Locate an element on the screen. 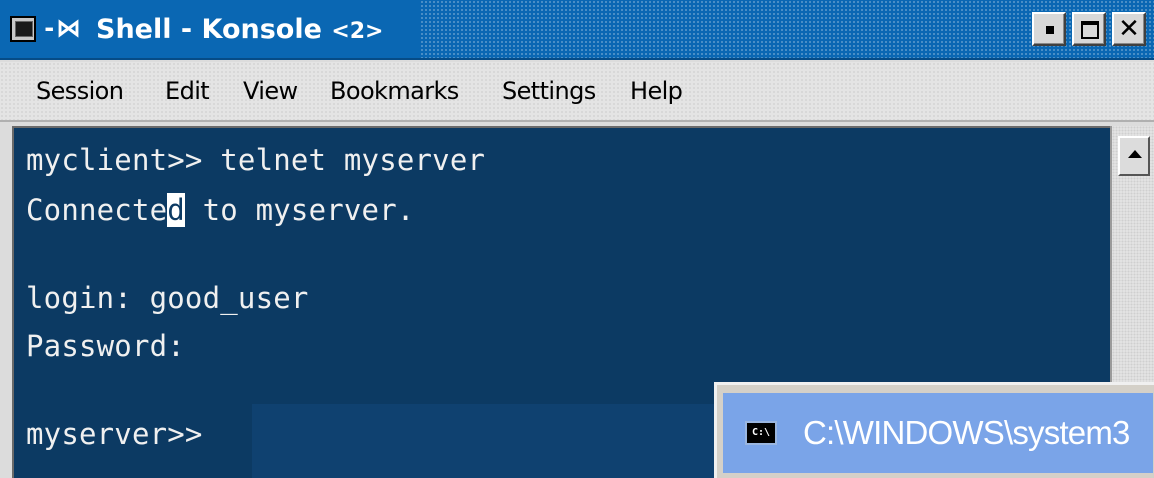 This screenshot has width=1154, height=478. menu-help: Help is located at coordinates (656, 91).